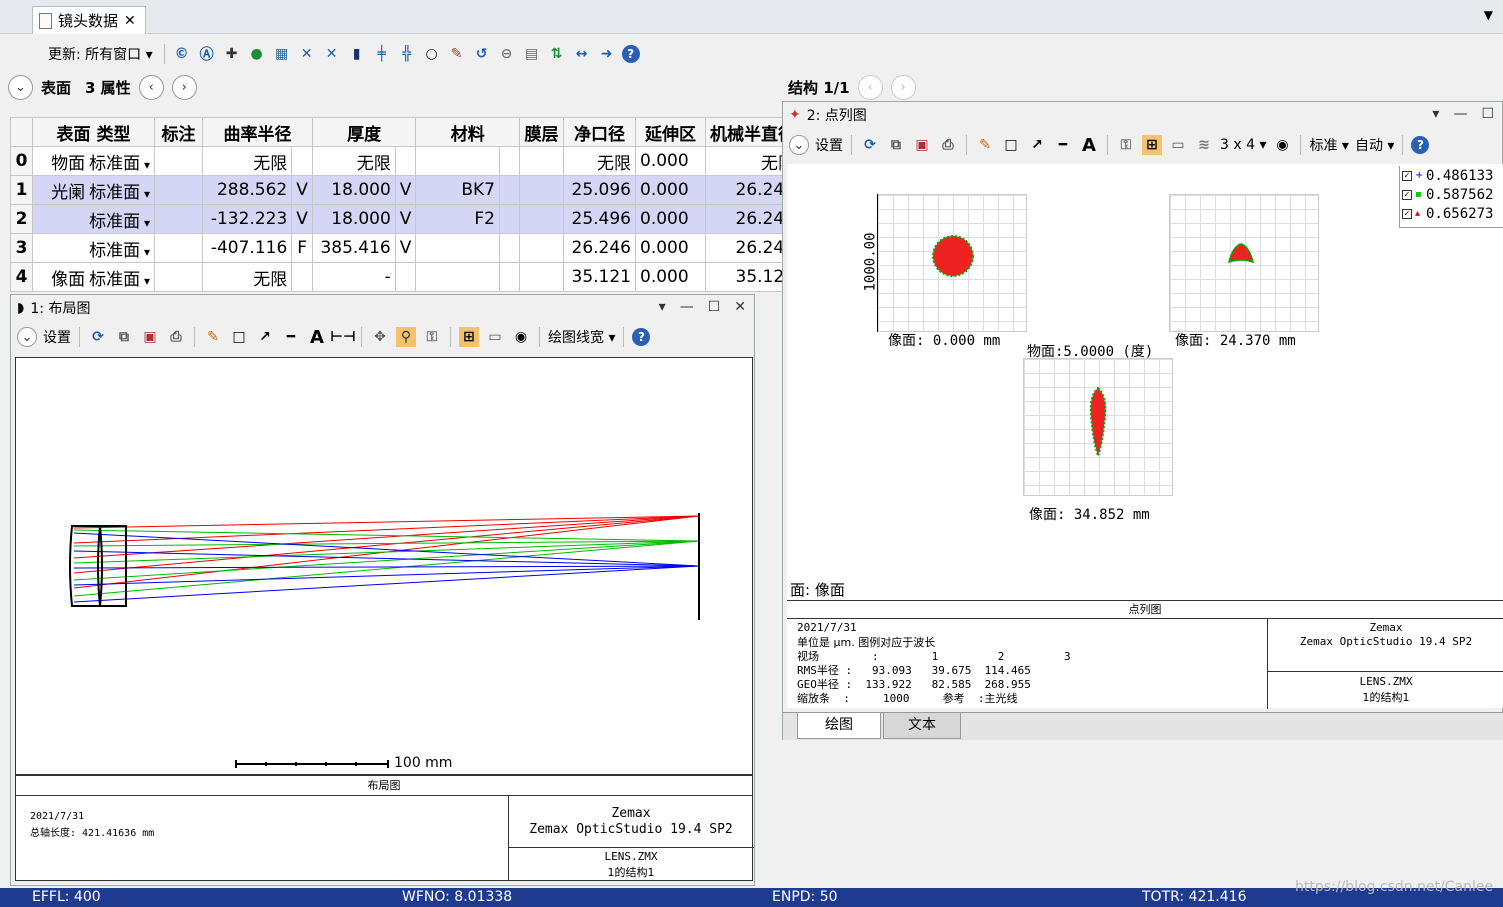 This screenshot has height=907, width=1503. I want to click on legend-item: ✓ ▪ 0.587562, so click(1451, 194).